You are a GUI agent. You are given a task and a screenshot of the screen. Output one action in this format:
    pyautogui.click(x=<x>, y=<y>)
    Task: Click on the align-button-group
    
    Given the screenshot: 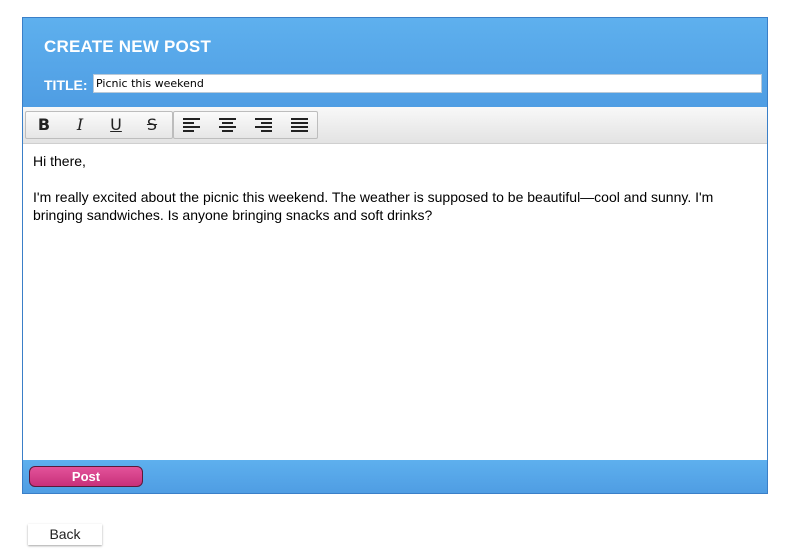 What is the action you would take?
    pyautogui.click(x=245, y=125)
    